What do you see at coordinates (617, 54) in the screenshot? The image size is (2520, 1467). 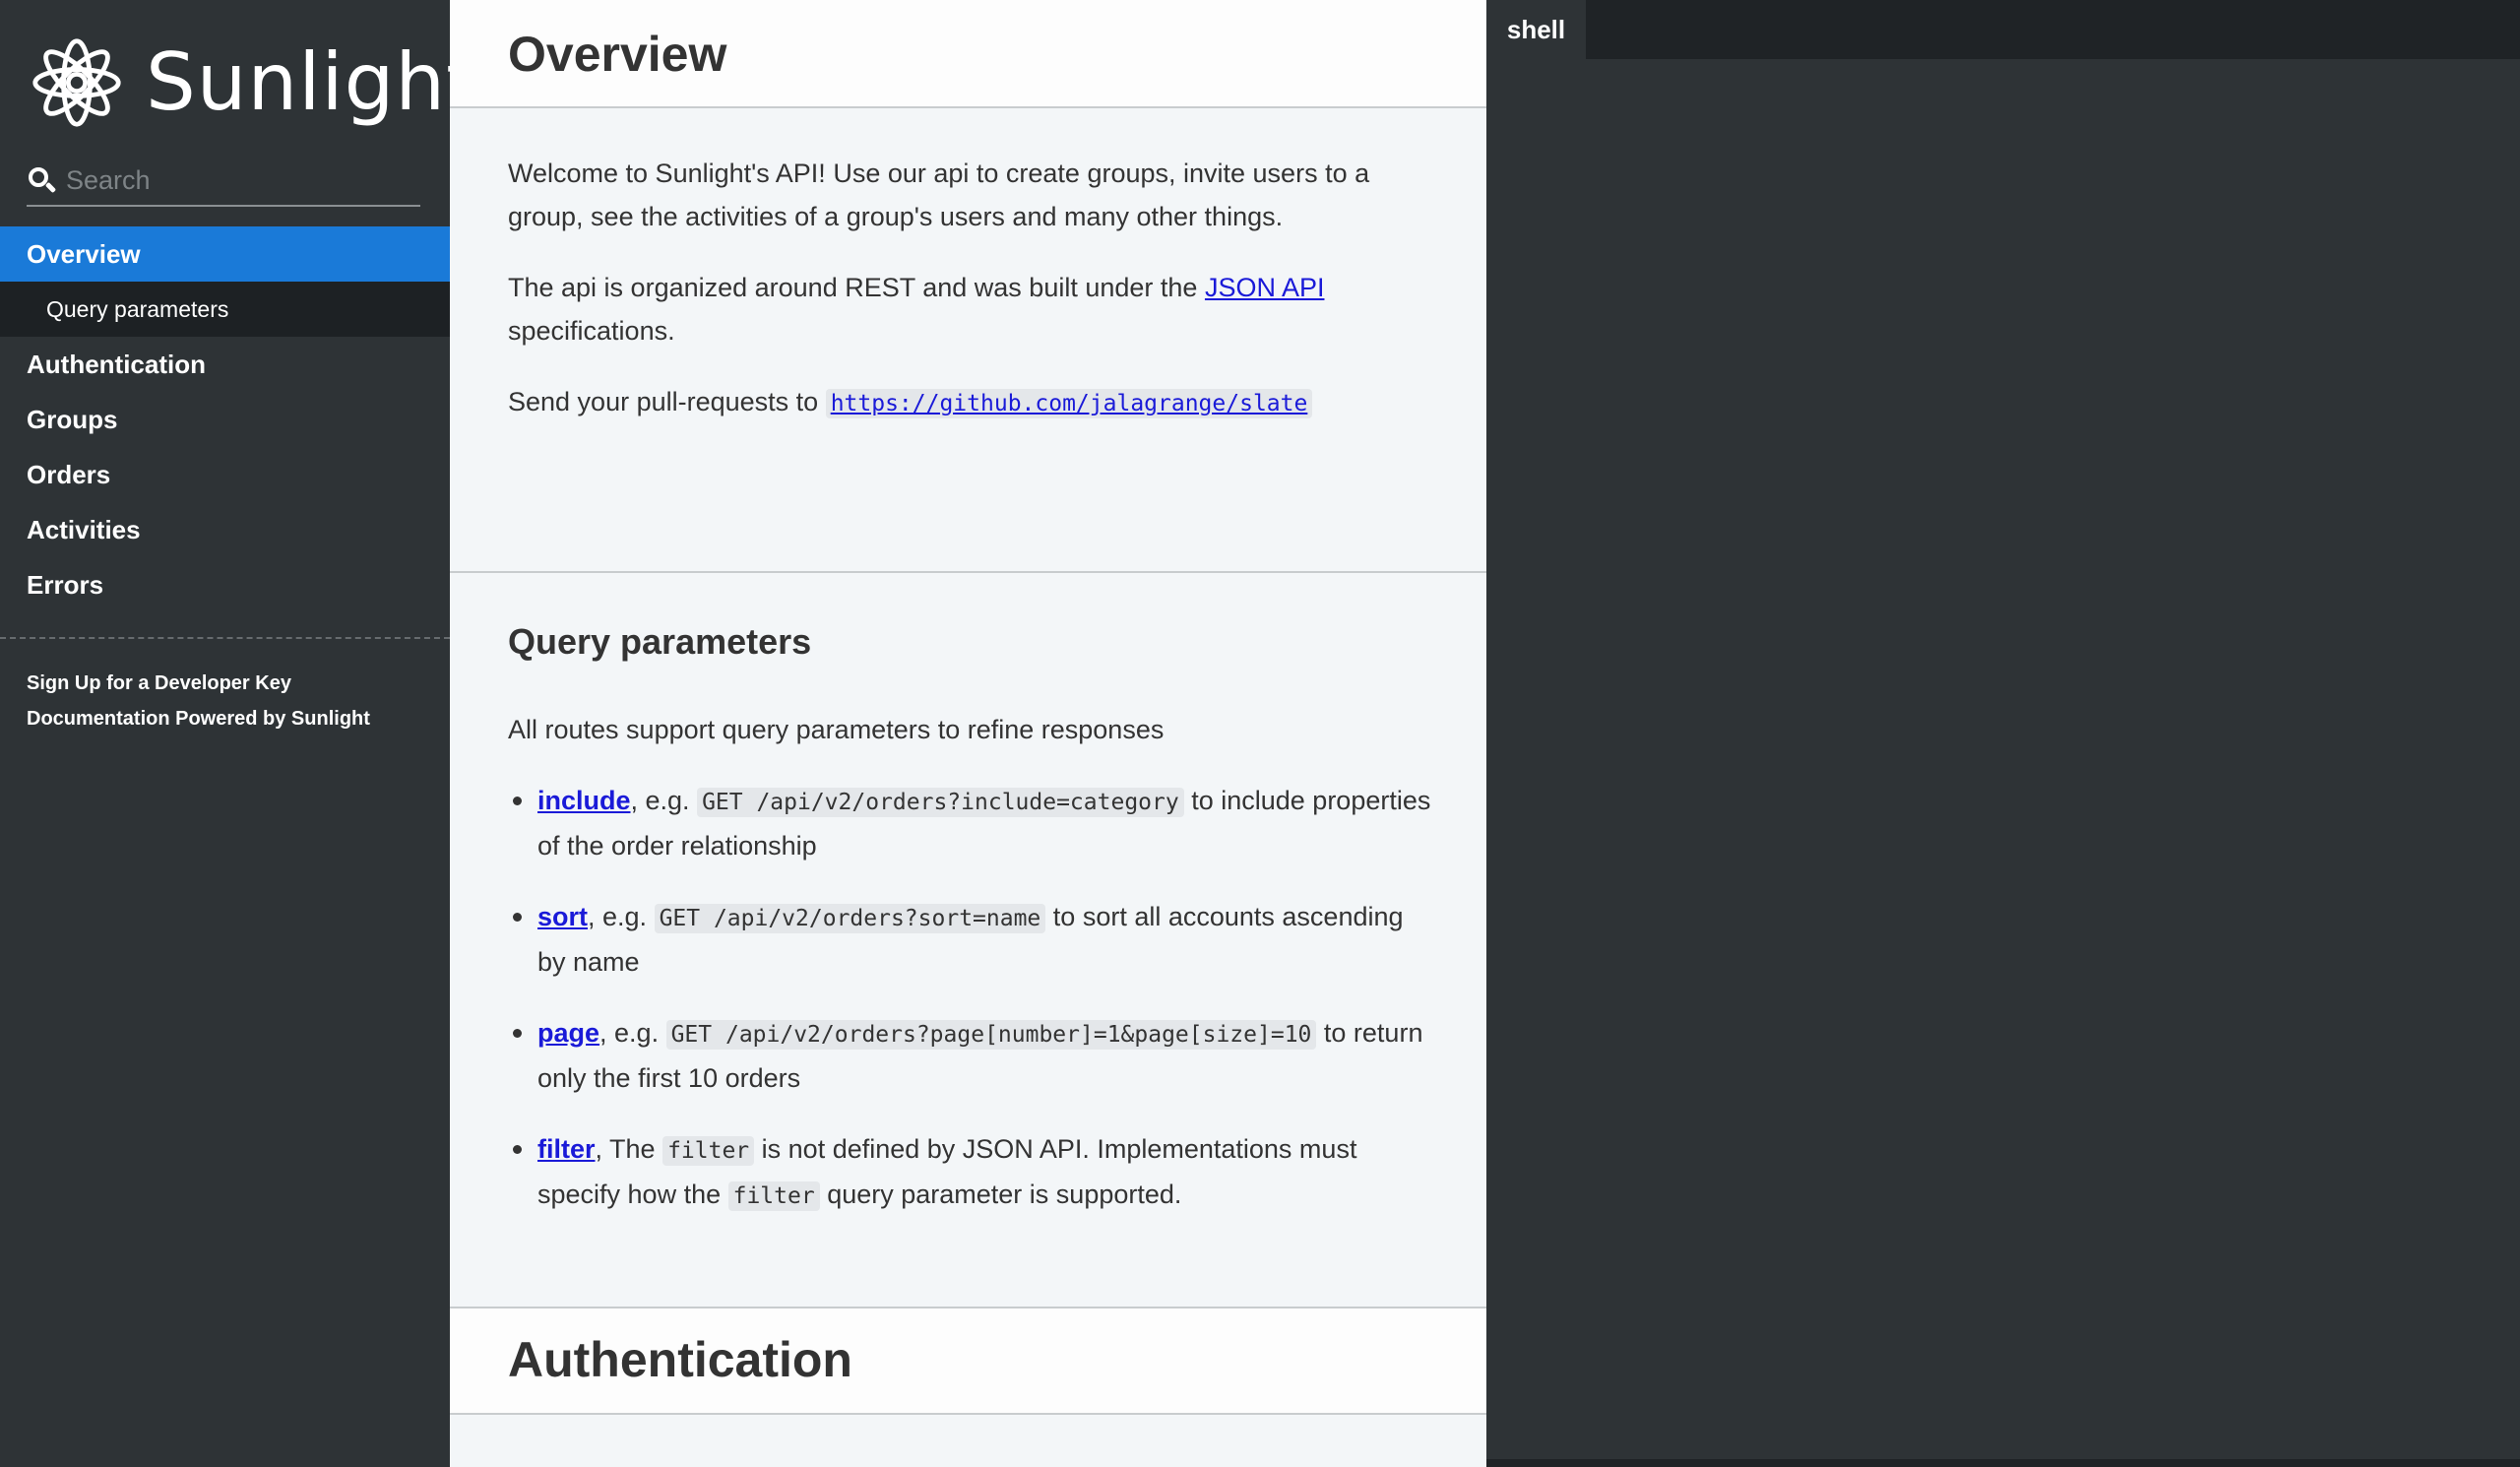 I see `overview-title: Overview` at bounding box center [617, 54].